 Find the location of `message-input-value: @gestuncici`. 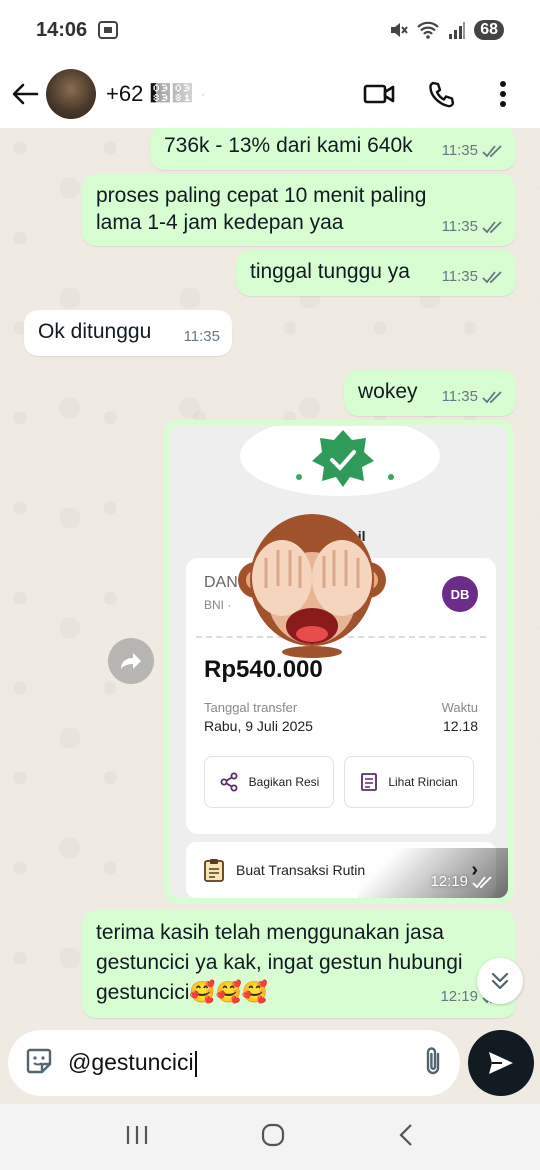

message-input-value: @gestuncici is located at coordinates (131, 1062).